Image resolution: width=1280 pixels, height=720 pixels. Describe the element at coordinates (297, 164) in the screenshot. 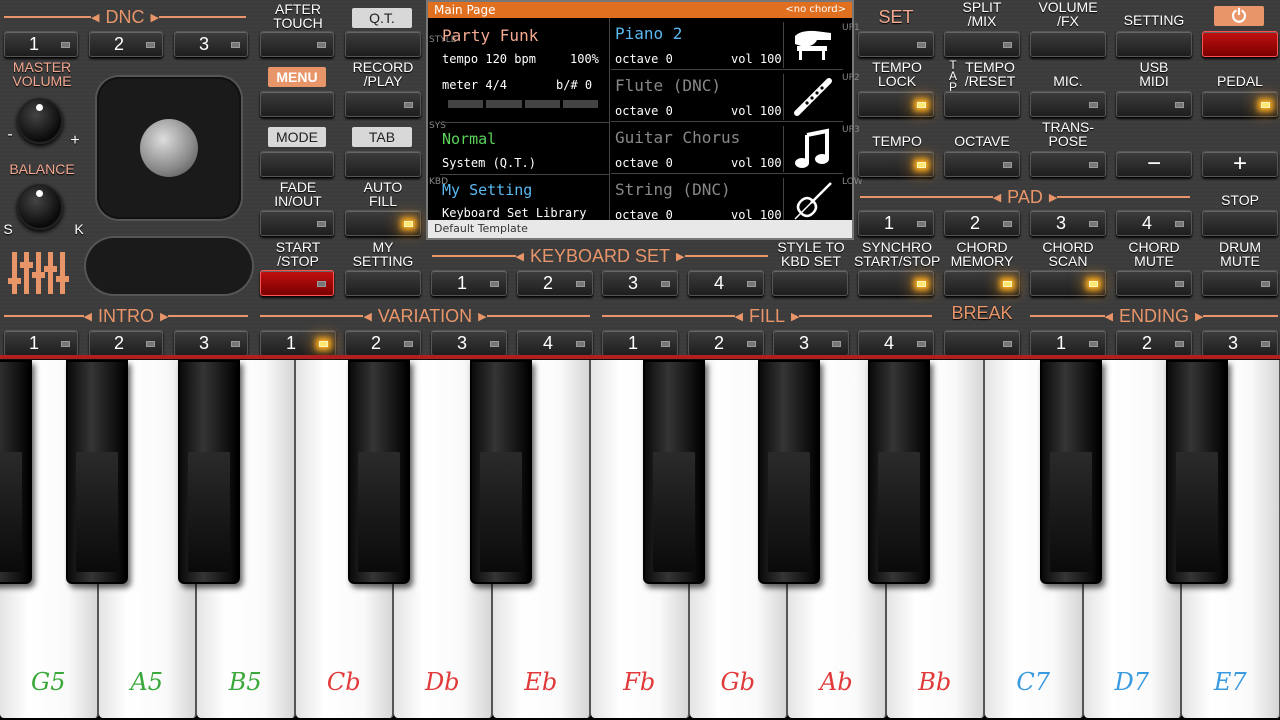

I see `mode-button` at that location.